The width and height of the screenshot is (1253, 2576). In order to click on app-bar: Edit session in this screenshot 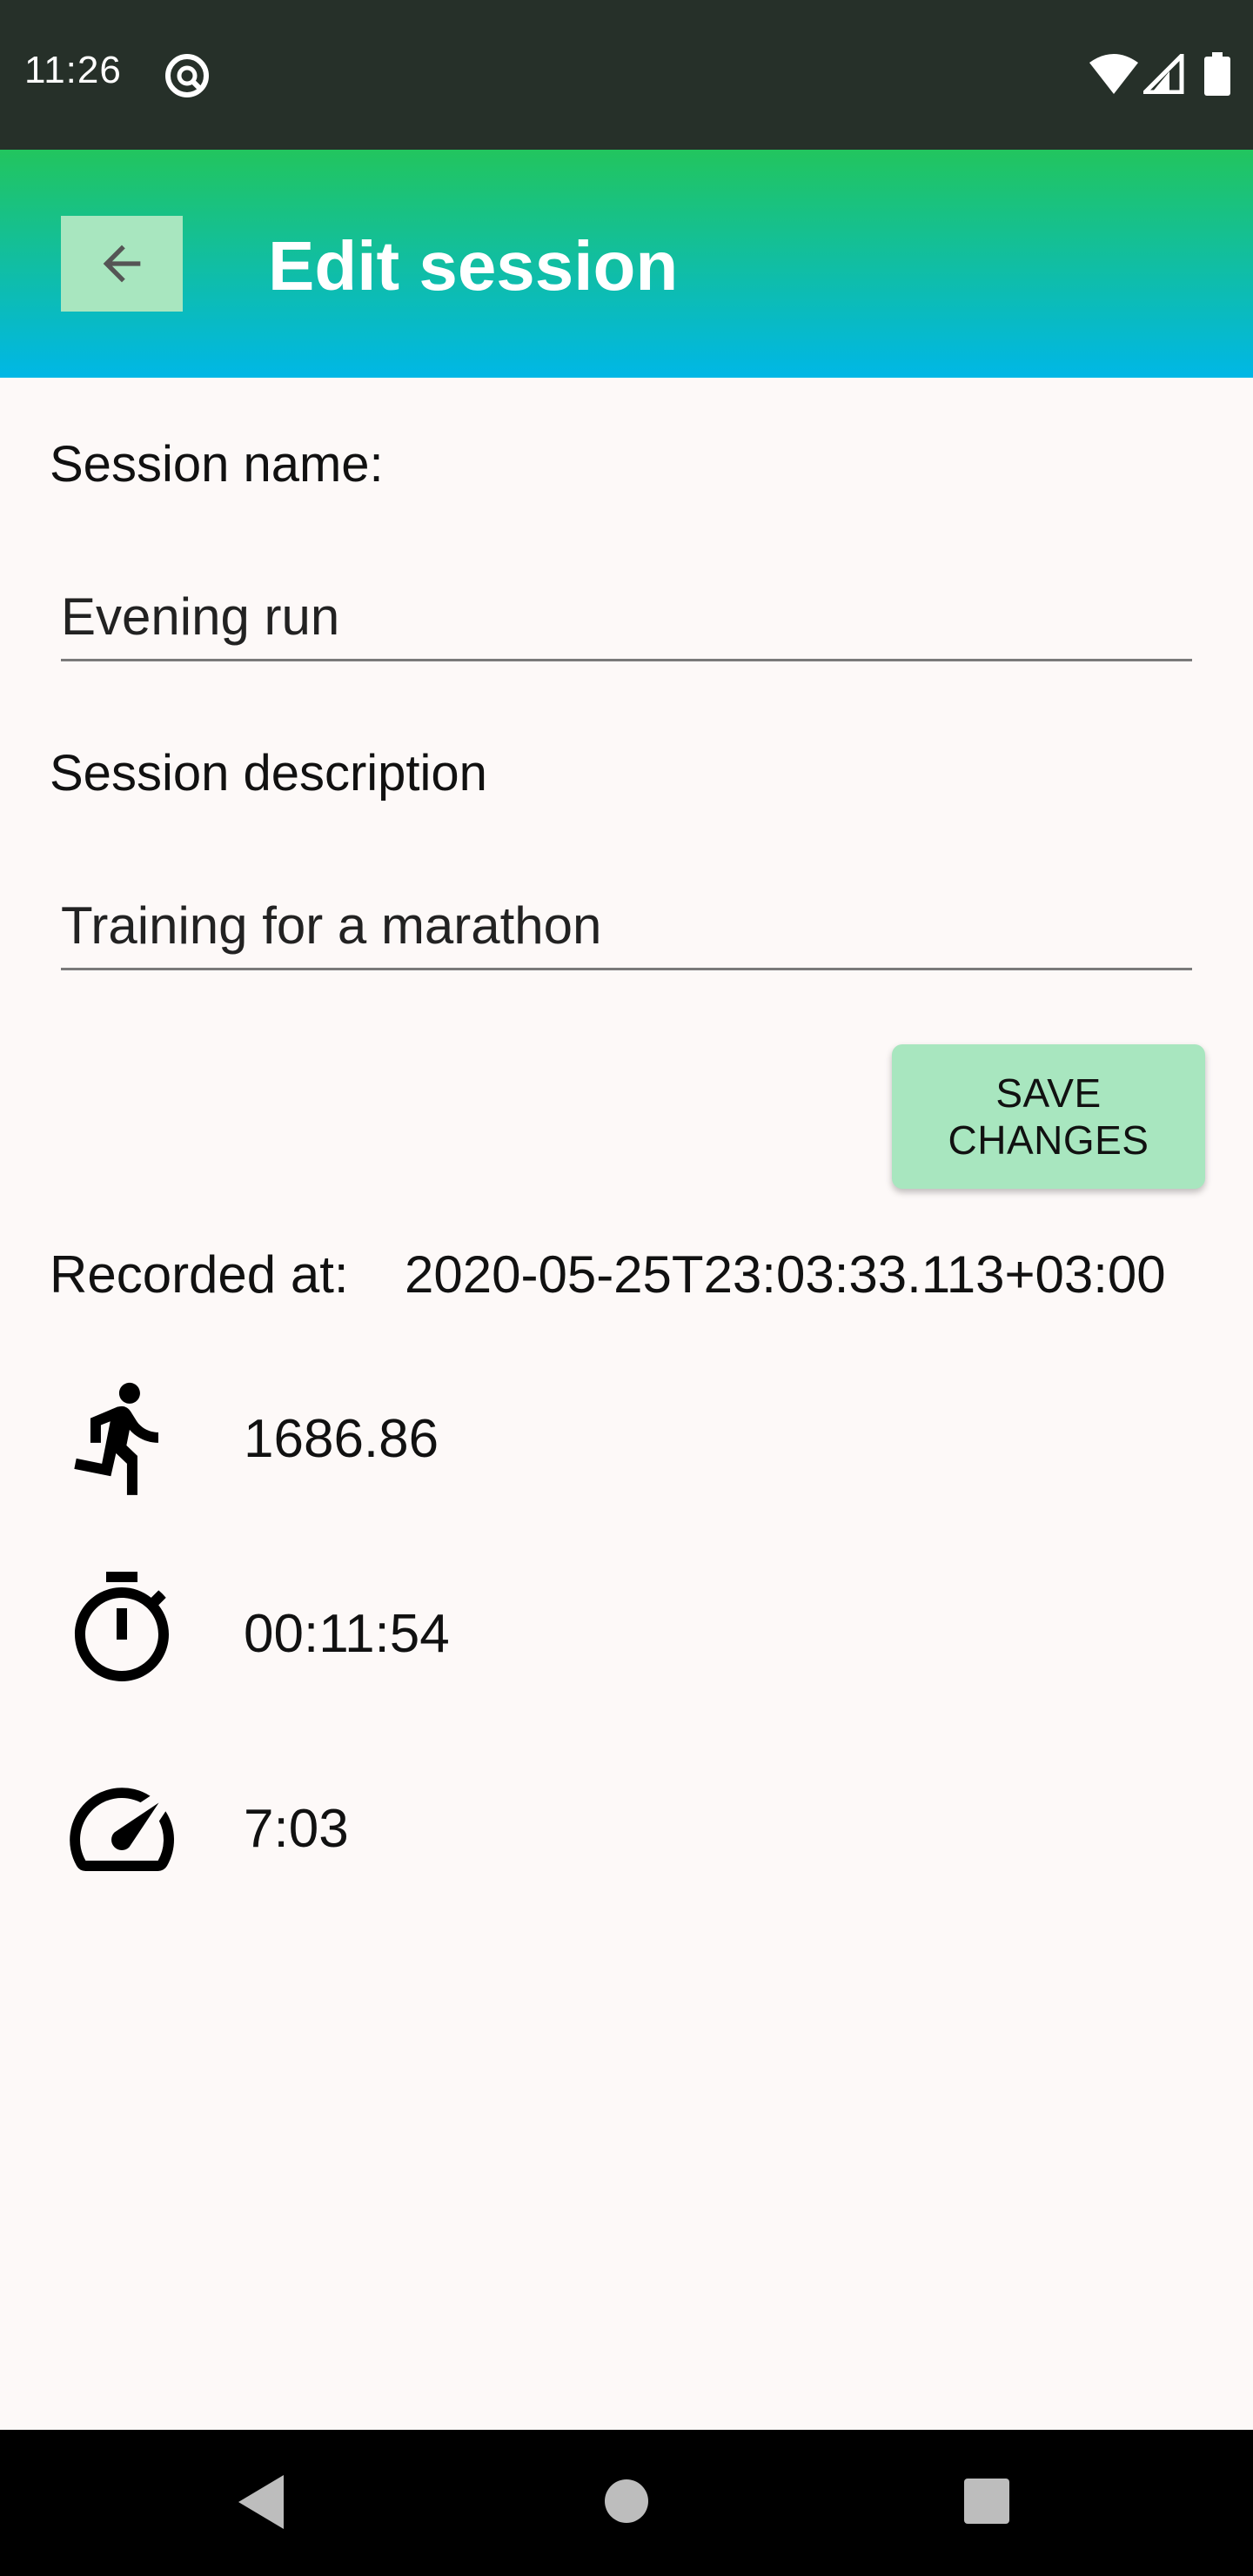, I will do `click(626, 264)`.